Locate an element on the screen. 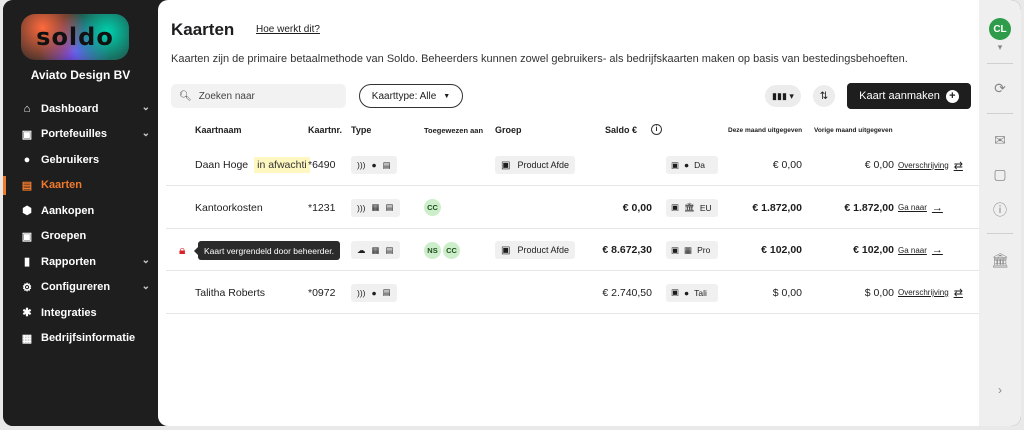 The image size is (1024, 430). col-header-type: Type is located at coordinates (361, 130).